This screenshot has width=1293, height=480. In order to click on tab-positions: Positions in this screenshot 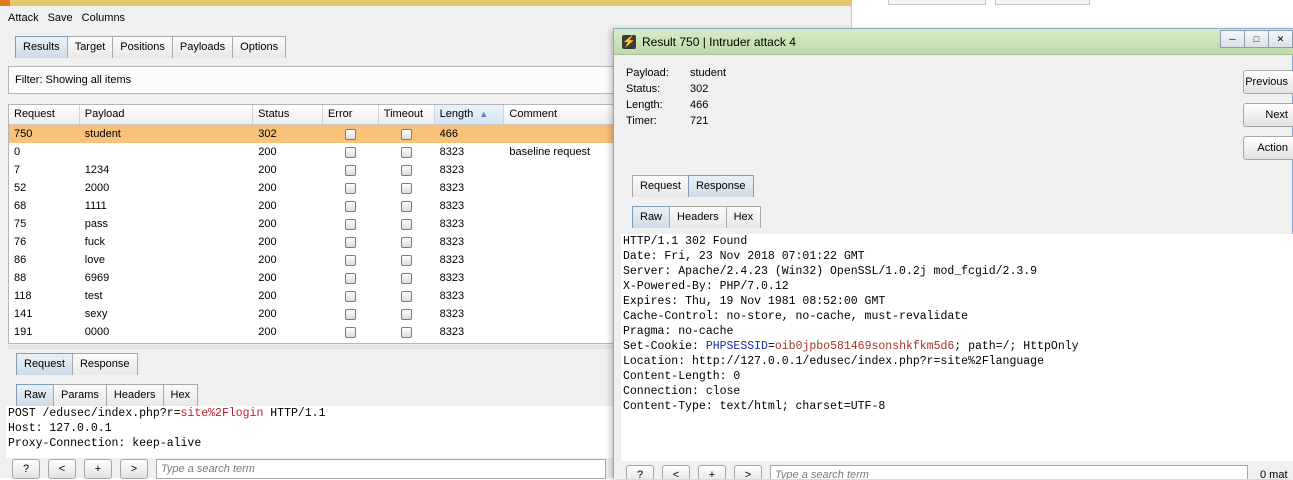, I will do `click(142, 47)`.